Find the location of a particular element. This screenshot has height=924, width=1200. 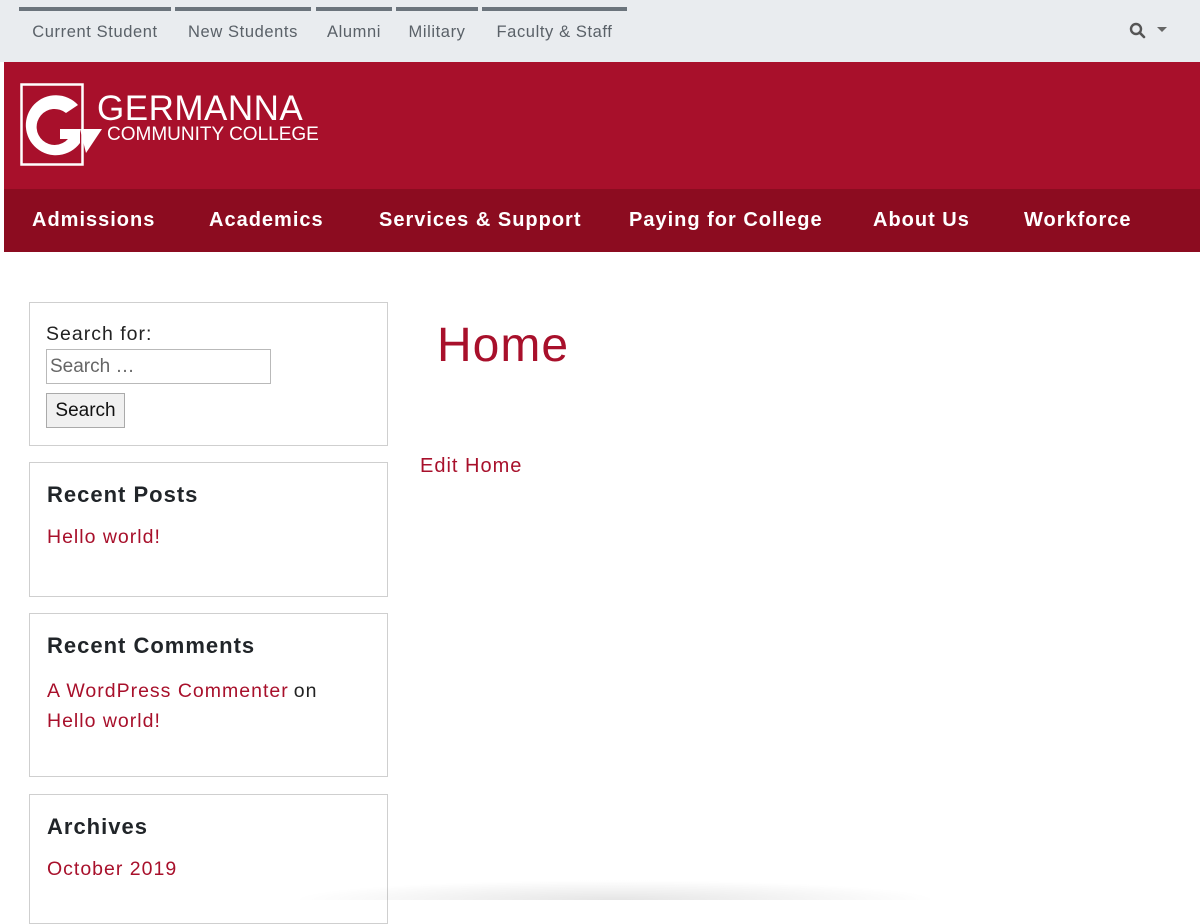

college-logo: GERMANNA COMMUNITY COLLEGE is located at coordinates (169, 125).